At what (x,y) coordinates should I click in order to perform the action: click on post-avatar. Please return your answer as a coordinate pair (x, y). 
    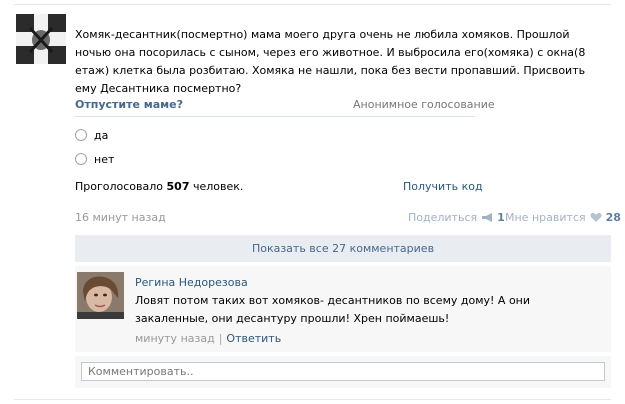
    Looking at the image, I should click on (41, 39).